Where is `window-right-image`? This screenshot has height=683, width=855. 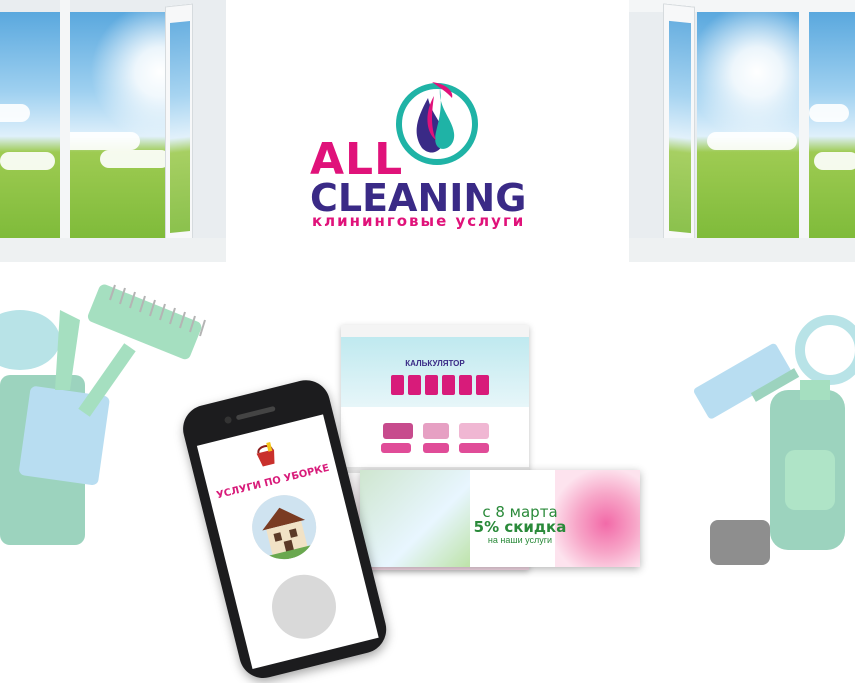
window-right-image is located at coordinates (742, 131).